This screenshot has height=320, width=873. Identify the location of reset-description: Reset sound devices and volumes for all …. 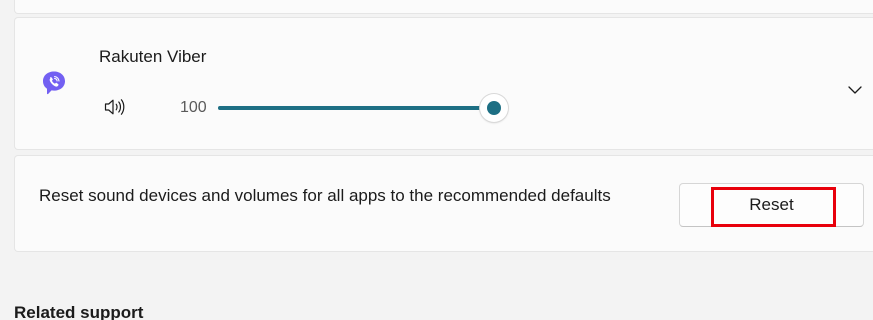
(325, 195).